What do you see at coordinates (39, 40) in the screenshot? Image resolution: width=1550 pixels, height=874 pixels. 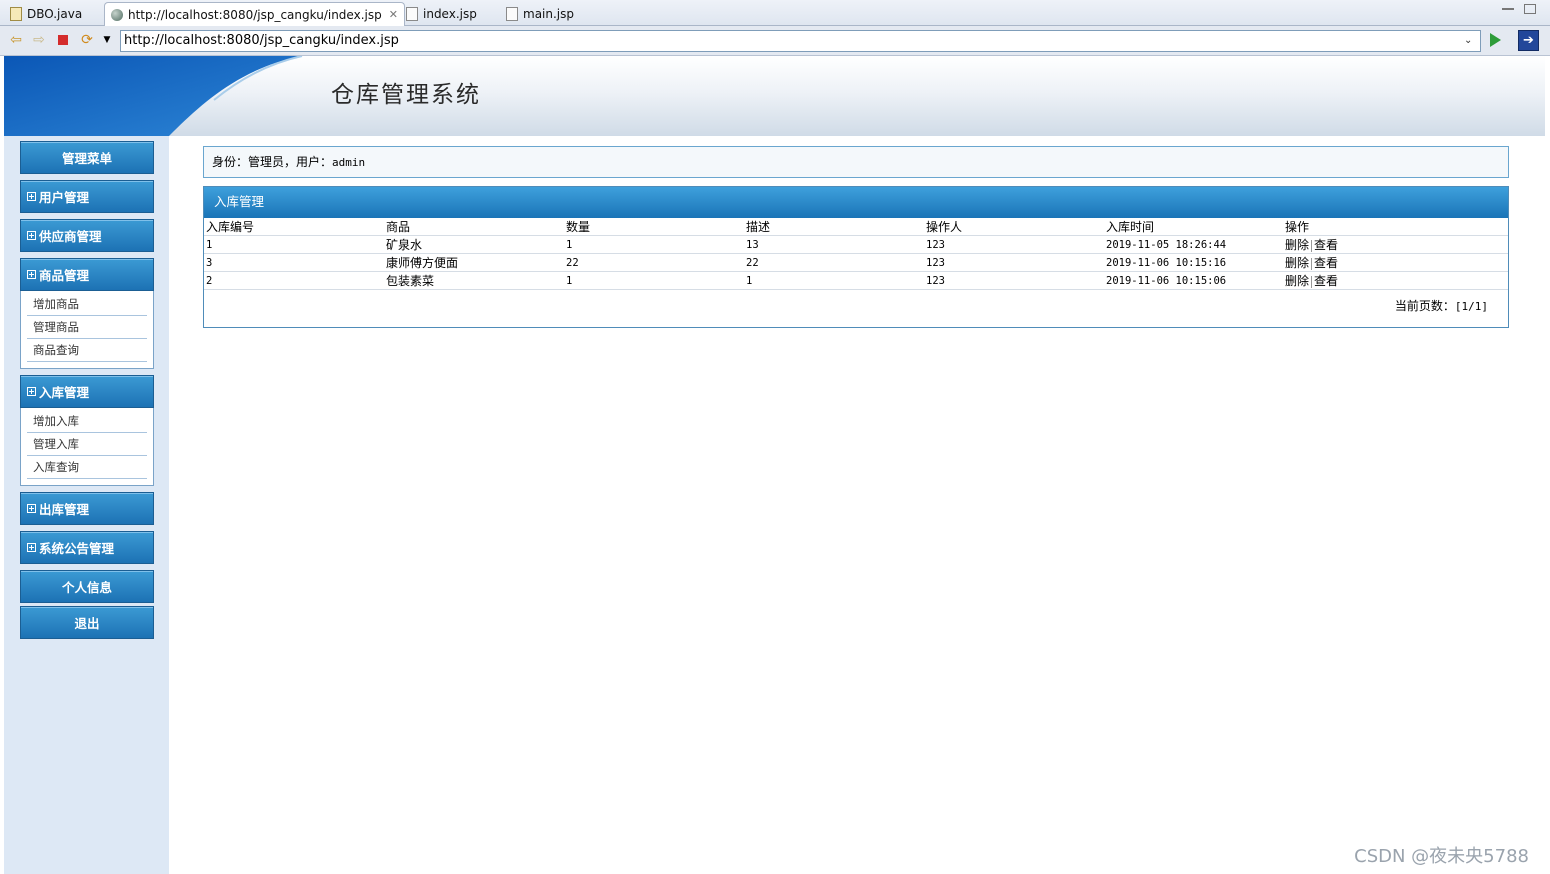 I see `forward-arrow-icon: ⇨` at bounding box center [39, 40].